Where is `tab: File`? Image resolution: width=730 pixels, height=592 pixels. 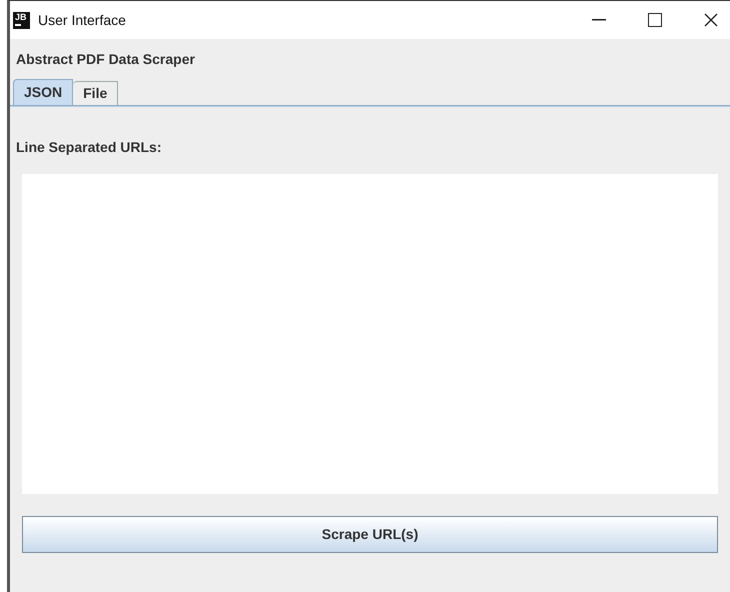
tab: File is located at coordinates (95, 93).